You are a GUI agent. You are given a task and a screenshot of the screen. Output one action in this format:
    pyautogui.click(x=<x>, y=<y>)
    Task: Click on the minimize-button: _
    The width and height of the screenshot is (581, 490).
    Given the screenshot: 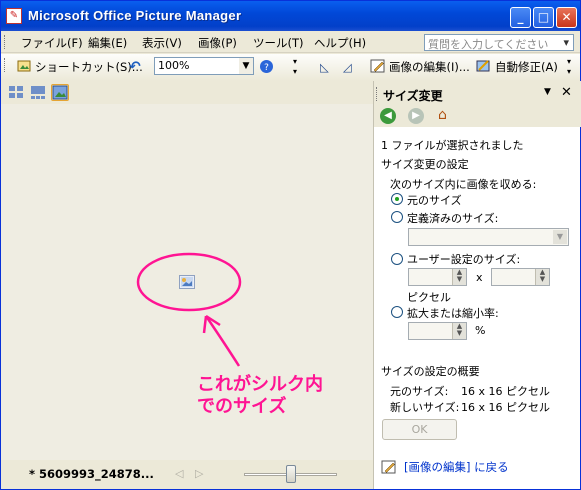 What is the action you would take?
    pyautogui.click(x=520, y=17)
    